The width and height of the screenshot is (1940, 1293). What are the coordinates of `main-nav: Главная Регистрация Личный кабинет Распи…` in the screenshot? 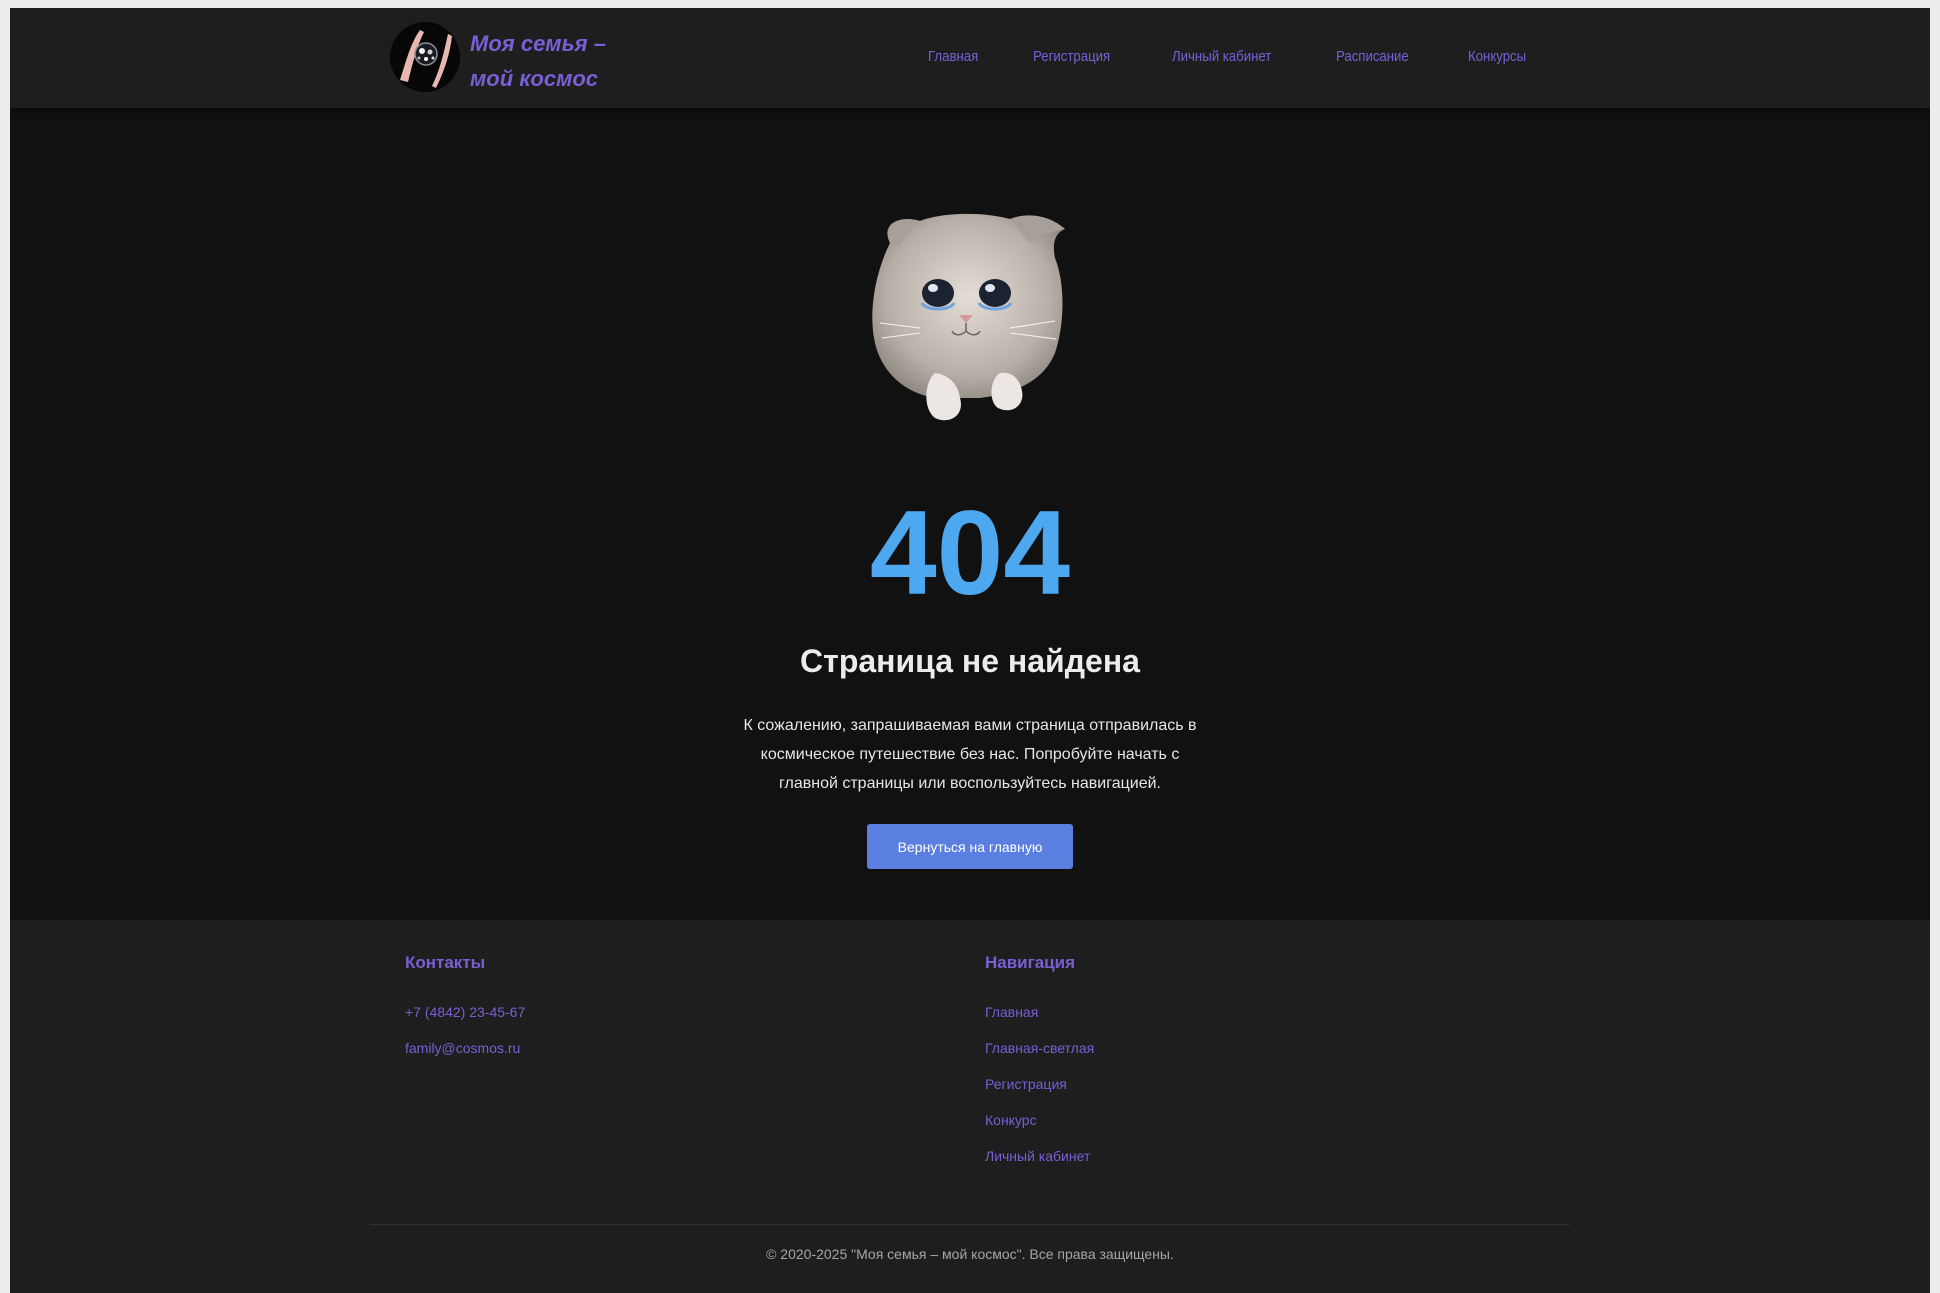 It's located at (970, 63).